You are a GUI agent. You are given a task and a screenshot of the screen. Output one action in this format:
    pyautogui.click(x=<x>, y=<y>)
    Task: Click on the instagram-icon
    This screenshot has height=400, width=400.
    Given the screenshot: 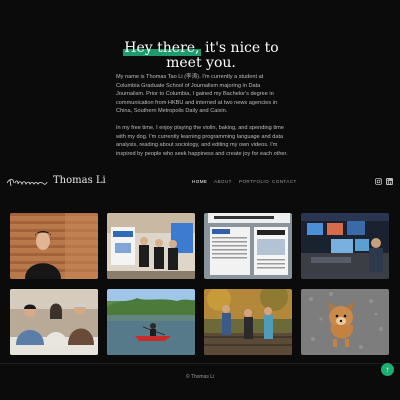 What is the action you would take?
    pyautogui.click(x=378, y=181)
    